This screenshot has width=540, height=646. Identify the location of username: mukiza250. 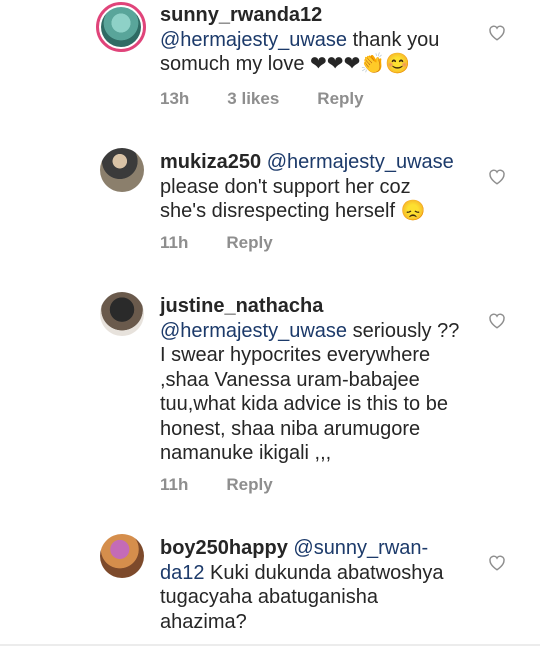
(210, 162).